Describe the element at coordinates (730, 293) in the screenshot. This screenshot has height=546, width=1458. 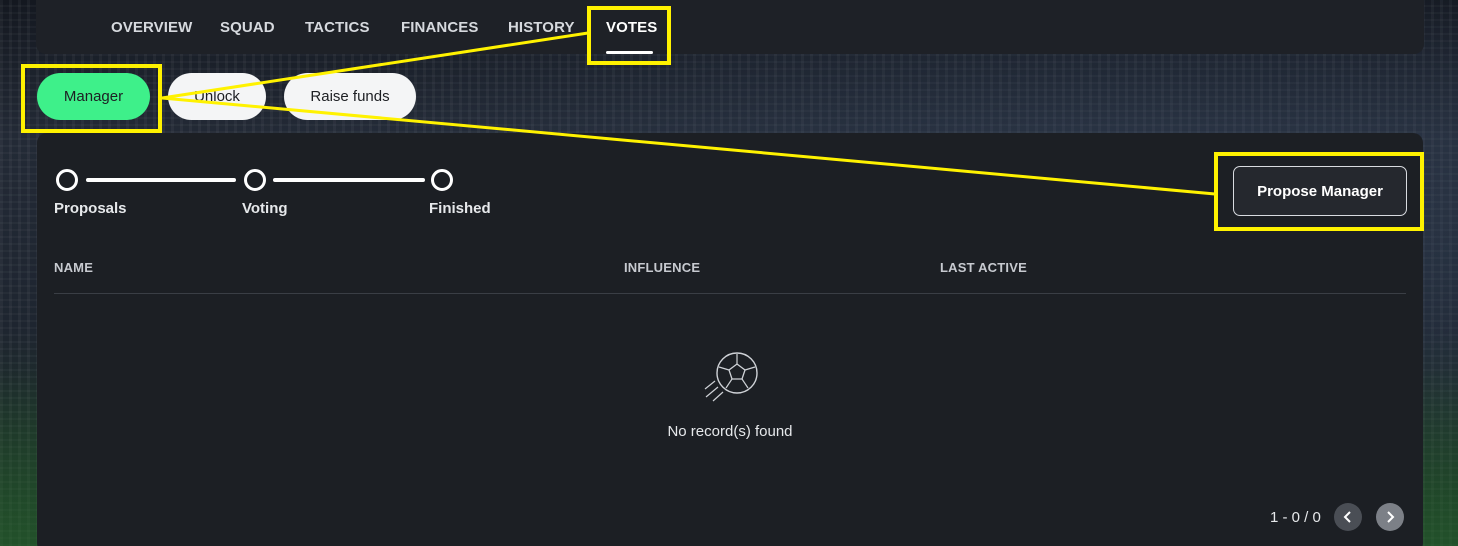
I see `table-header-divider` at that location.